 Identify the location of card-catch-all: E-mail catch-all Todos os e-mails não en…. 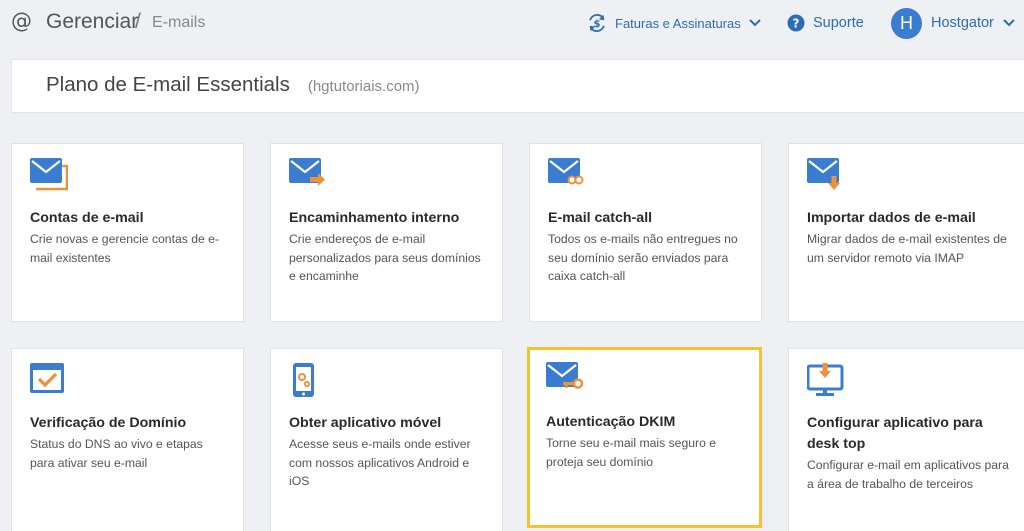
(645, 232).